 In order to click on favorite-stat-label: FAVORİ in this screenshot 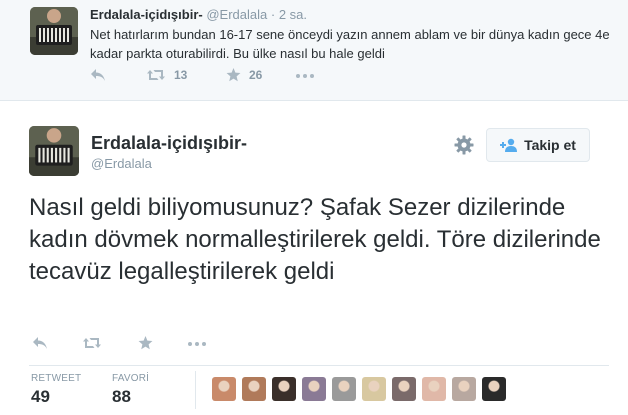, I will do `click(131, 378)`.